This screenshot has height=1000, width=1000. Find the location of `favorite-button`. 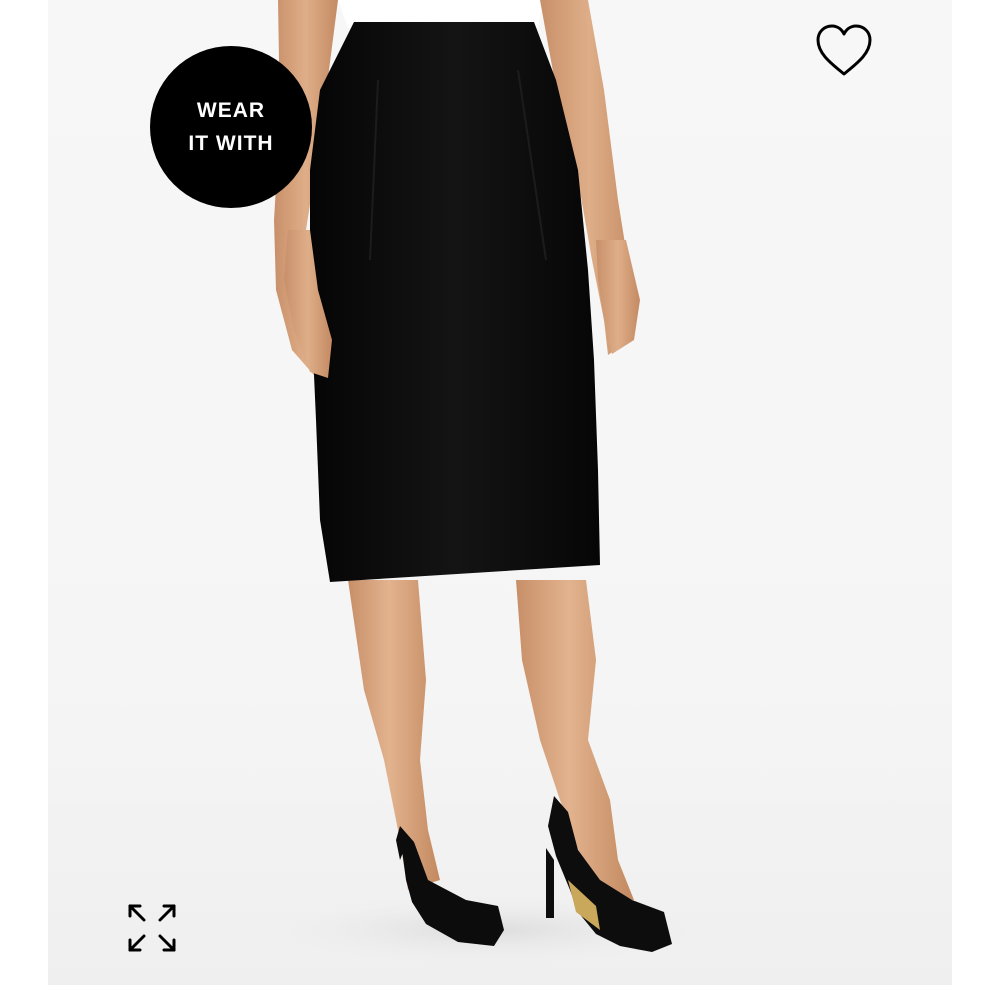

favorite-button is located at coordinates (844, 52).